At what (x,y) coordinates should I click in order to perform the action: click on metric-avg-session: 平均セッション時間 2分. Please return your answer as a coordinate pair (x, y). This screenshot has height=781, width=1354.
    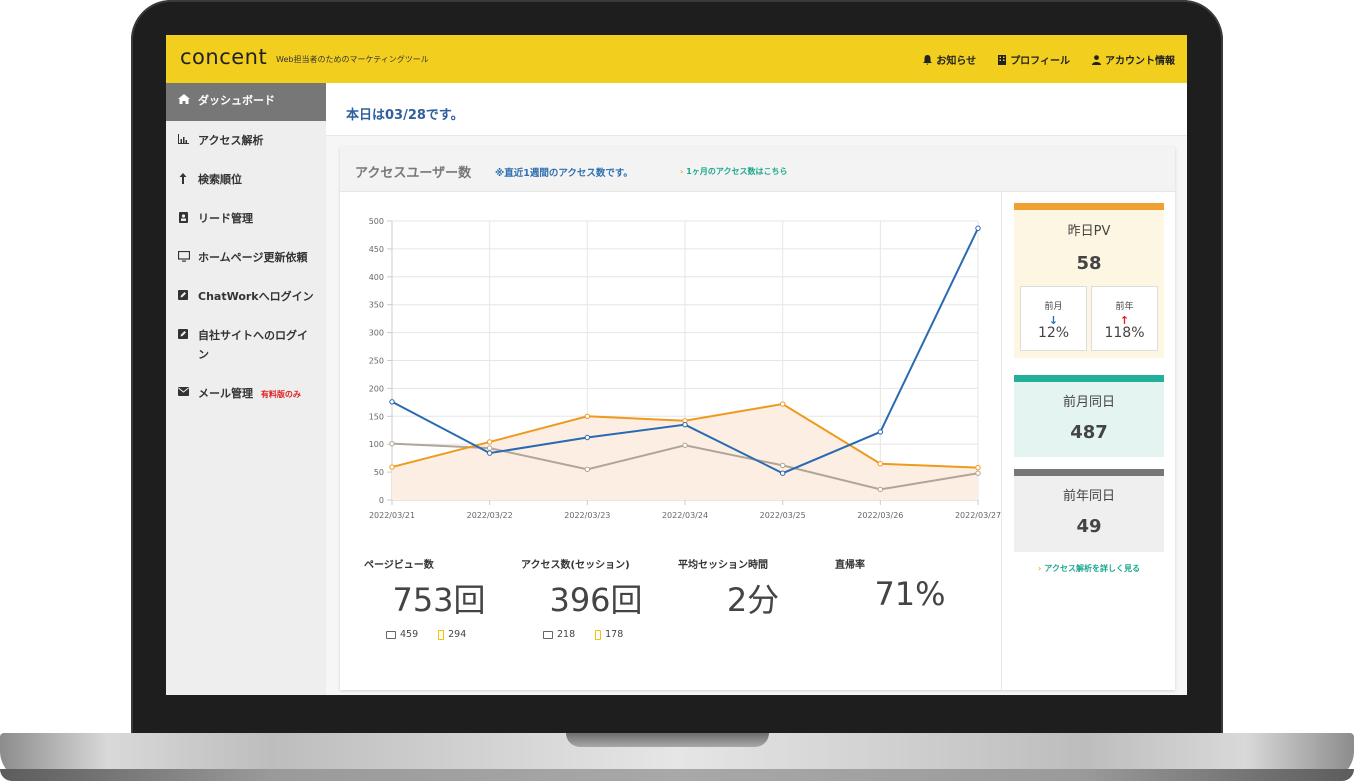
    Looking at the image, I should click on (753, 588).